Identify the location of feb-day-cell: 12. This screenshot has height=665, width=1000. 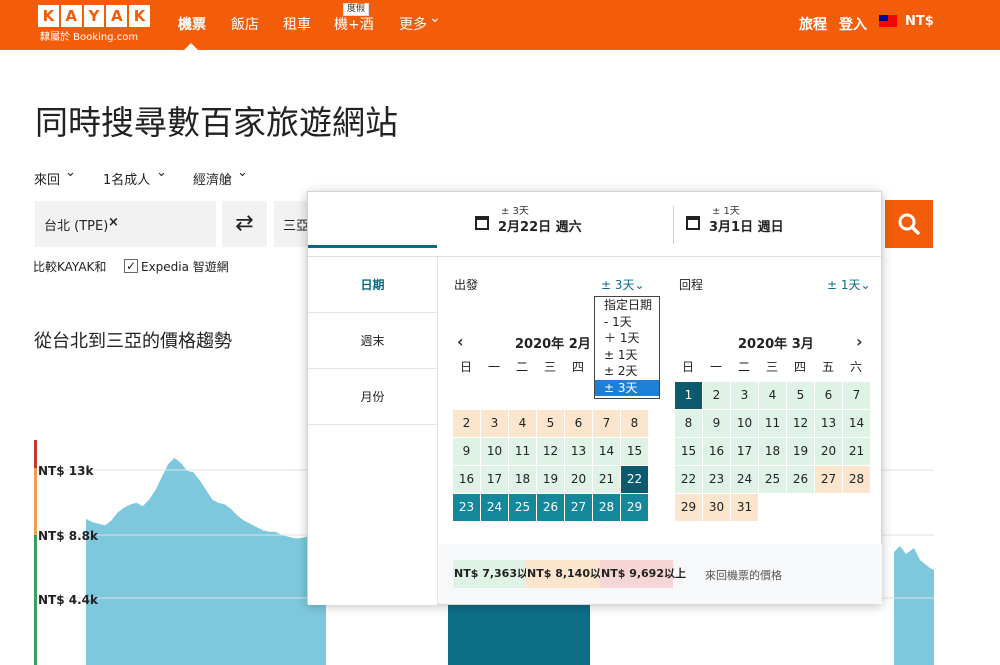
(550, 451).